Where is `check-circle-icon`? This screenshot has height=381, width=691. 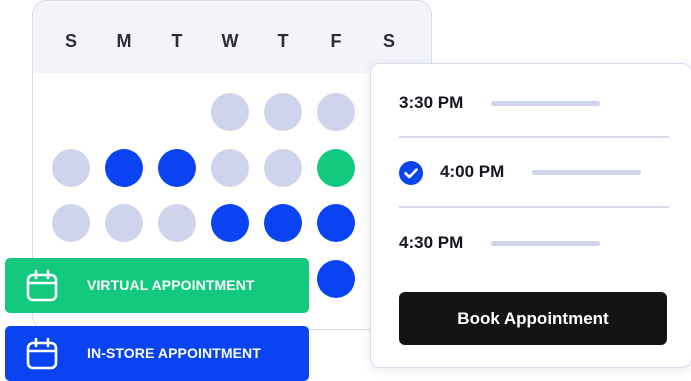
check-circle-icon is located at coordinates (411, 173).